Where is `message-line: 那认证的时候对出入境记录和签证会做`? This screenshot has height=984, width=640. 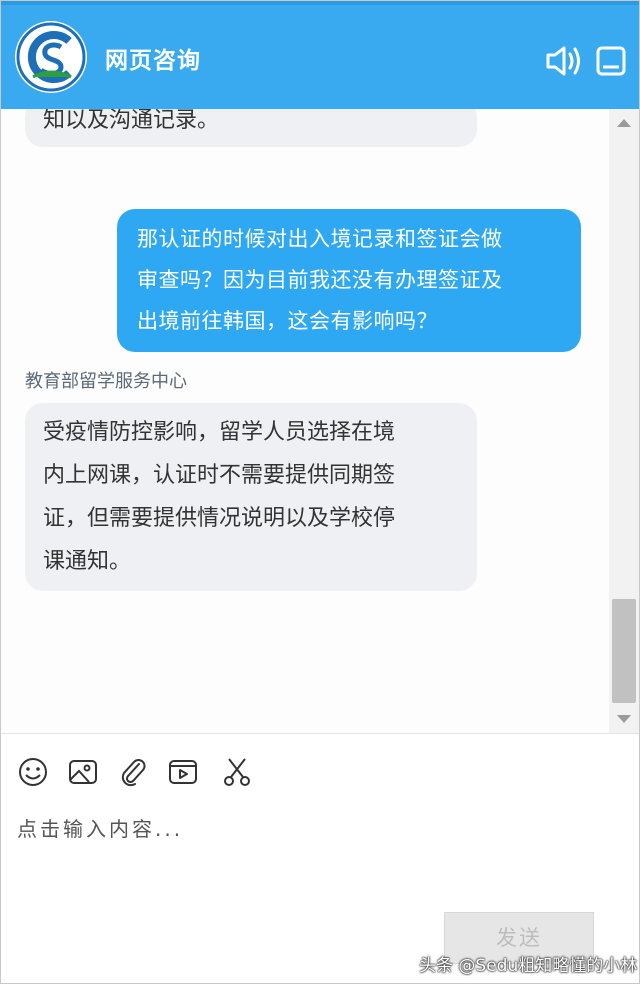 message-line: 那认证的时候对出入境记录和签证会做 is located at coordinates (320, 239).